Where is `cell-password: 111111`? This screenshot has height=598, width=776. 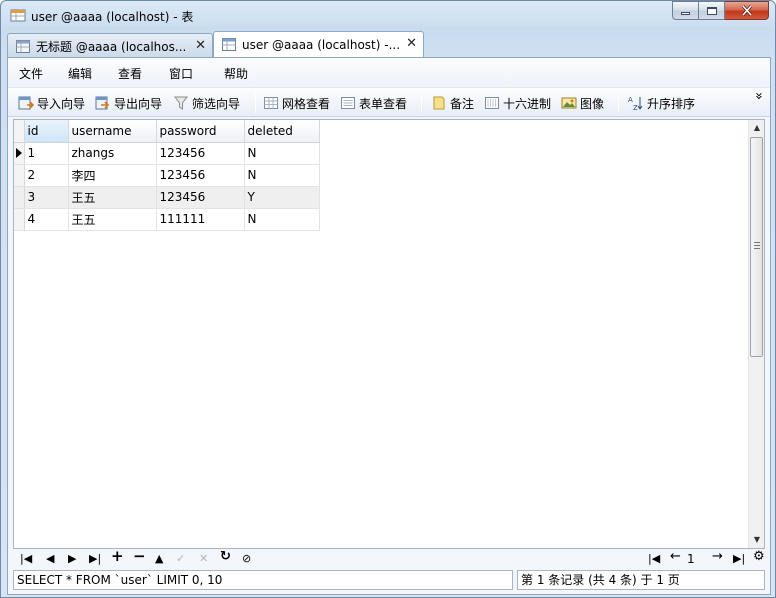 cell-password: 111111 is located at coordinates (200, 219).